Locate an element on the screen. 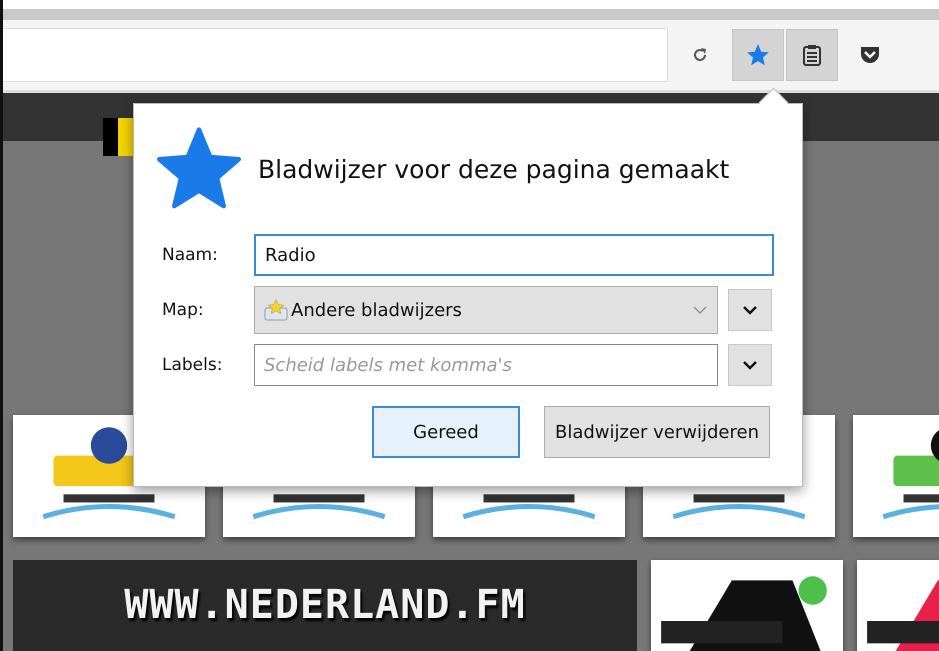  reload-icon is located at coordinates (700, 55).